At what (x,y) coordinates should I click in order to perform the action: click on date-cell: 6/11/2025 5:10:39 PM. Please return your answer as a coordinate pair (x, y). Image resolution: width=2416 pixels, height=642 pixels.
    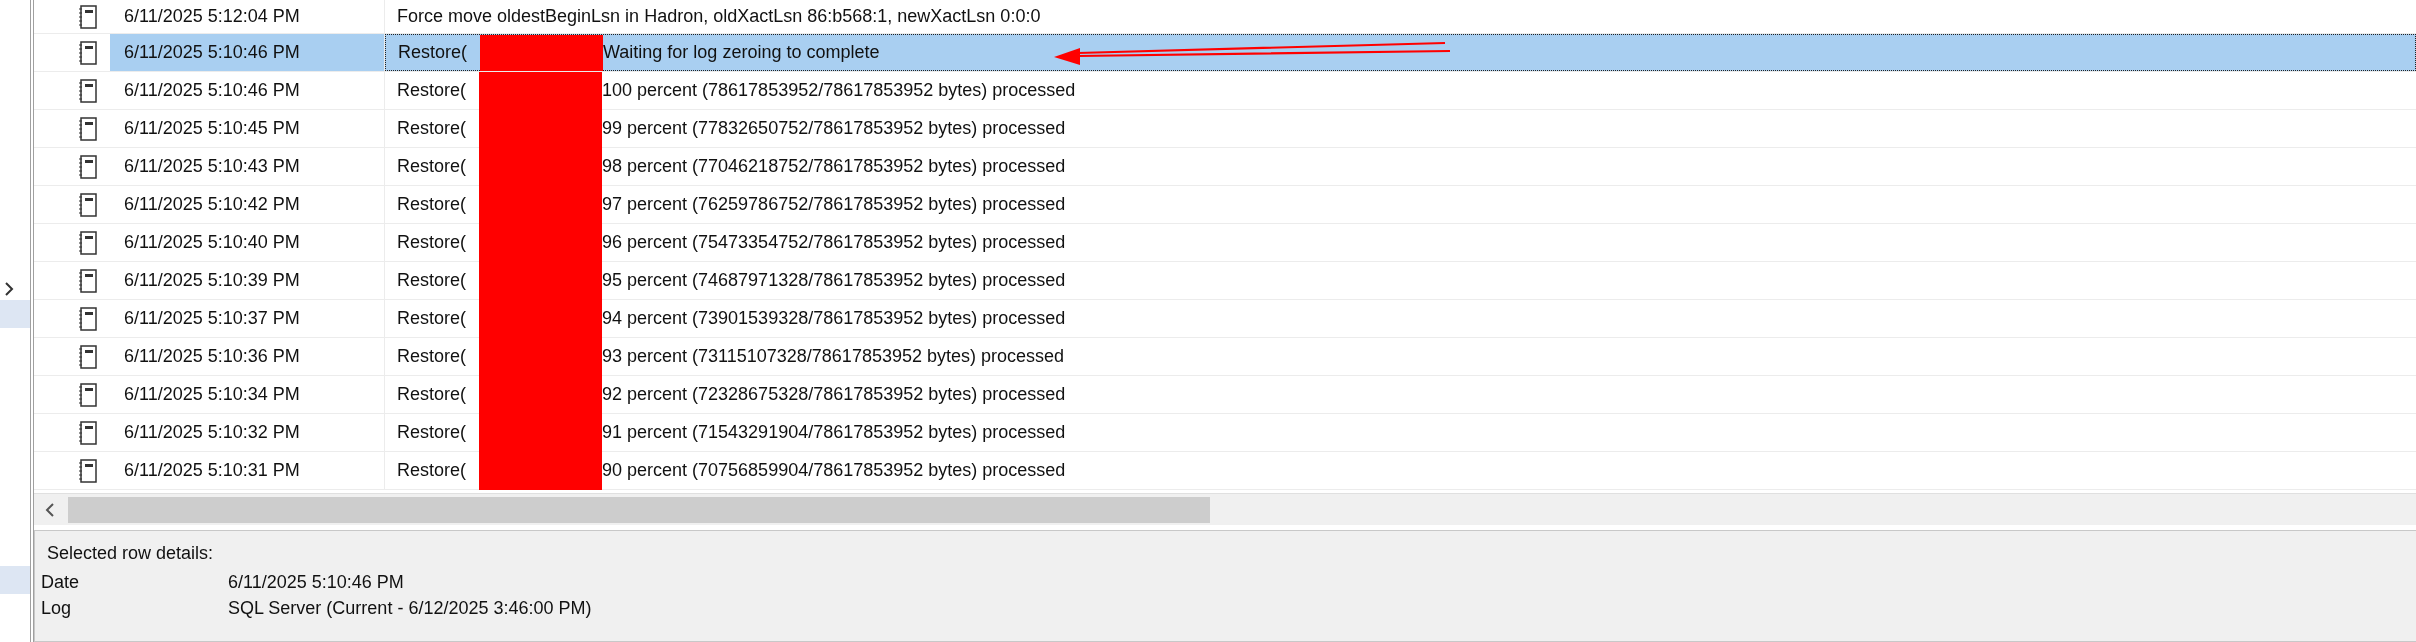
    Looking at the image, I should click on (247, 280).